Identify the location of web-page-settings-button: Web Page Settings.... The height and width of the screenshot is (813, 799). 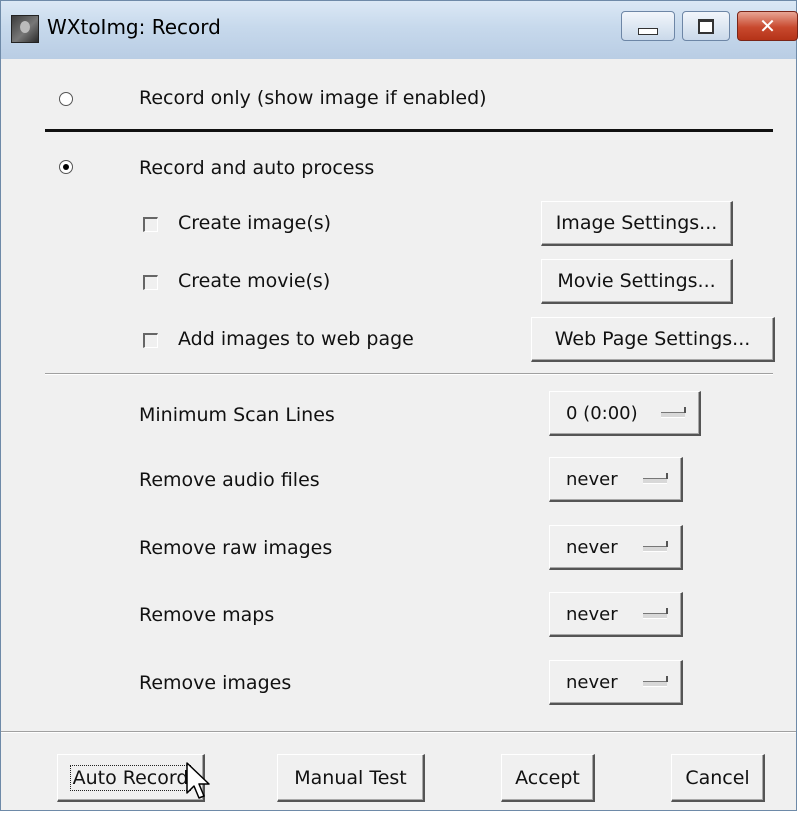
(653, 339).